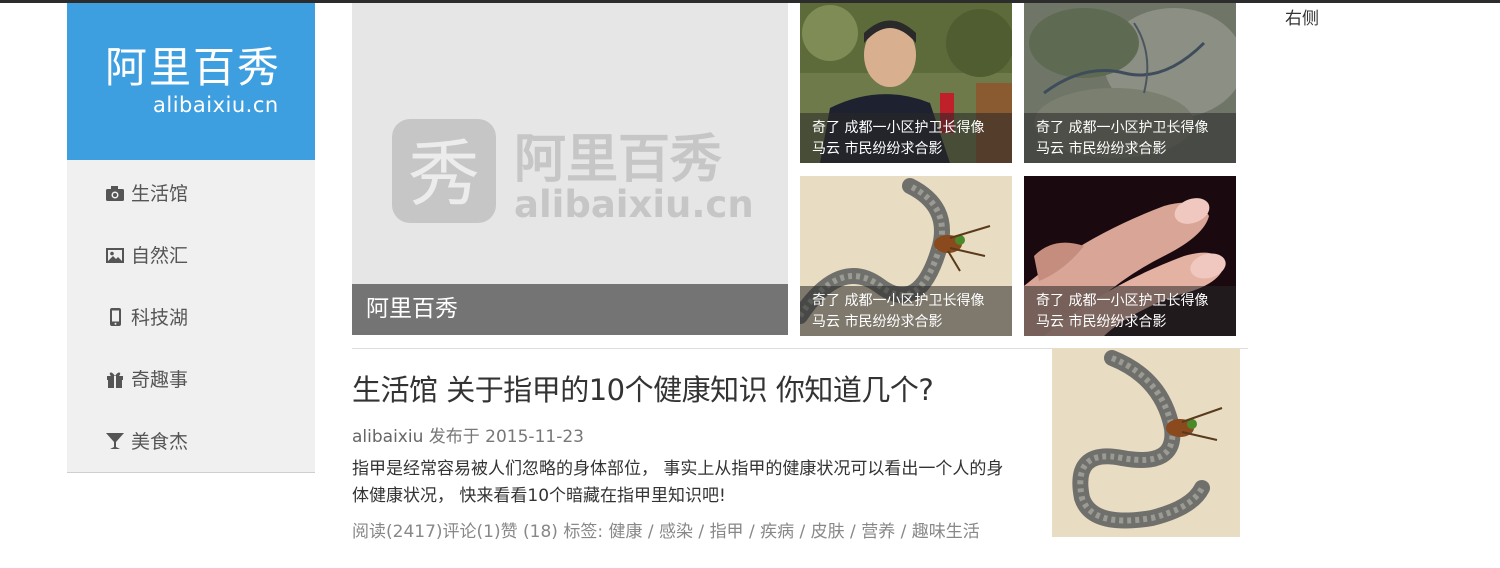 Image resolution: width=1500 pixels, height=568 pixels. Describe the element at coordinates (115, 440) in the screenshot. I see `cocktail-glass-icon` at that location.